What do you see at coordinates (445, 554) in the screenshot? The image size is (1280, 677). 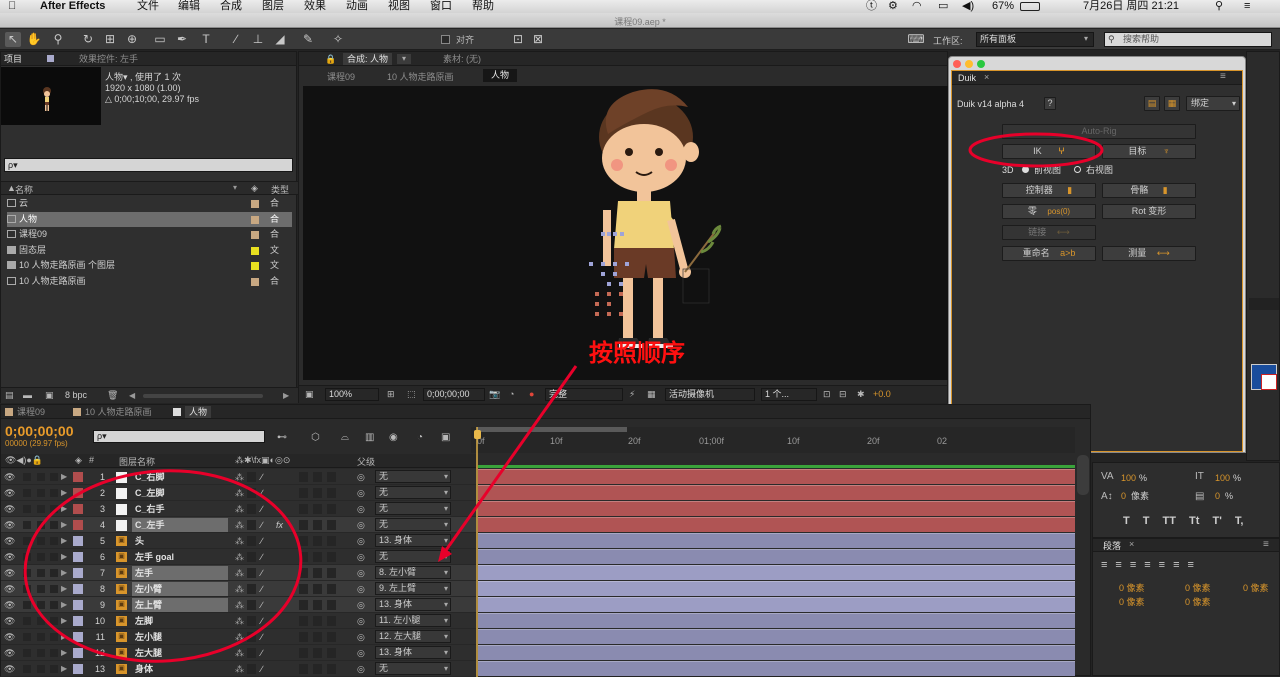 I see `annotation-arrowhead` at bounding box center [445, 554].